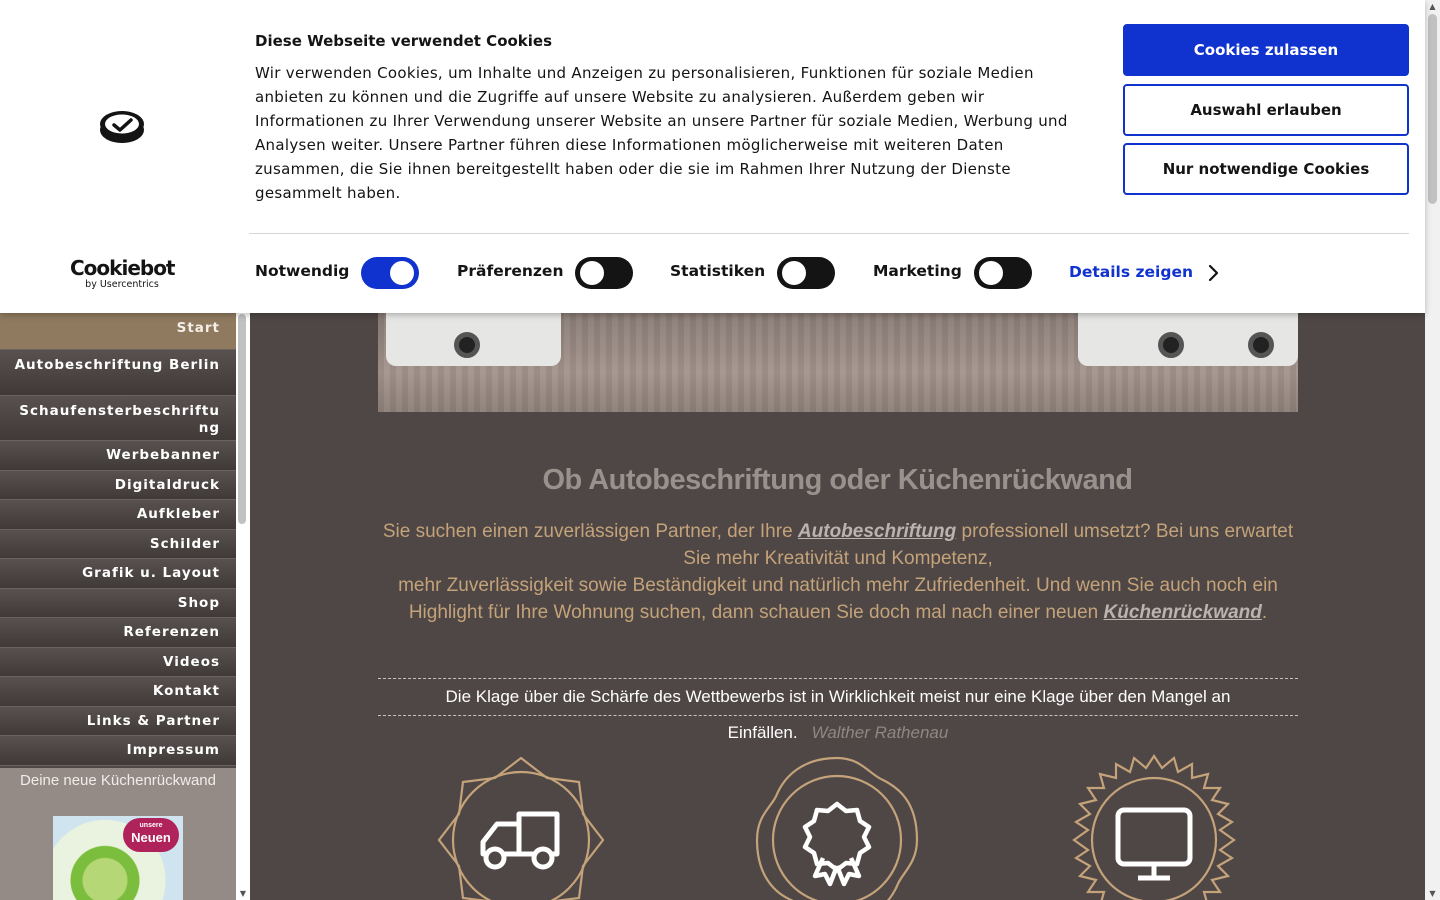 The width and height of the screenshot is (1440, 900). I want to click on teaser-badge-small: unsere, so click(151, 825).